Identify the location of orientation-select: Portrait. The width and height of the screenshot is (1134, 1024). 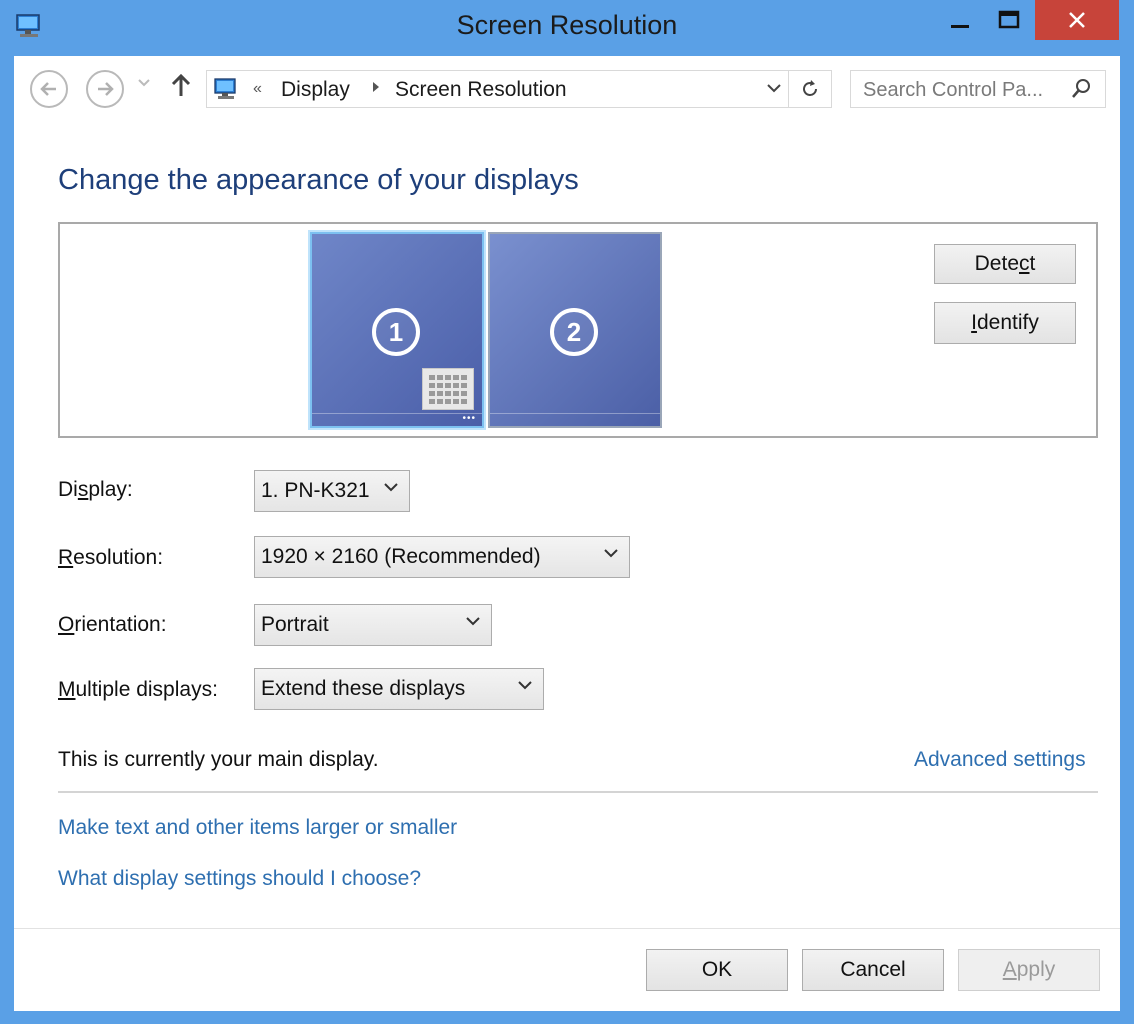
(373, 625).